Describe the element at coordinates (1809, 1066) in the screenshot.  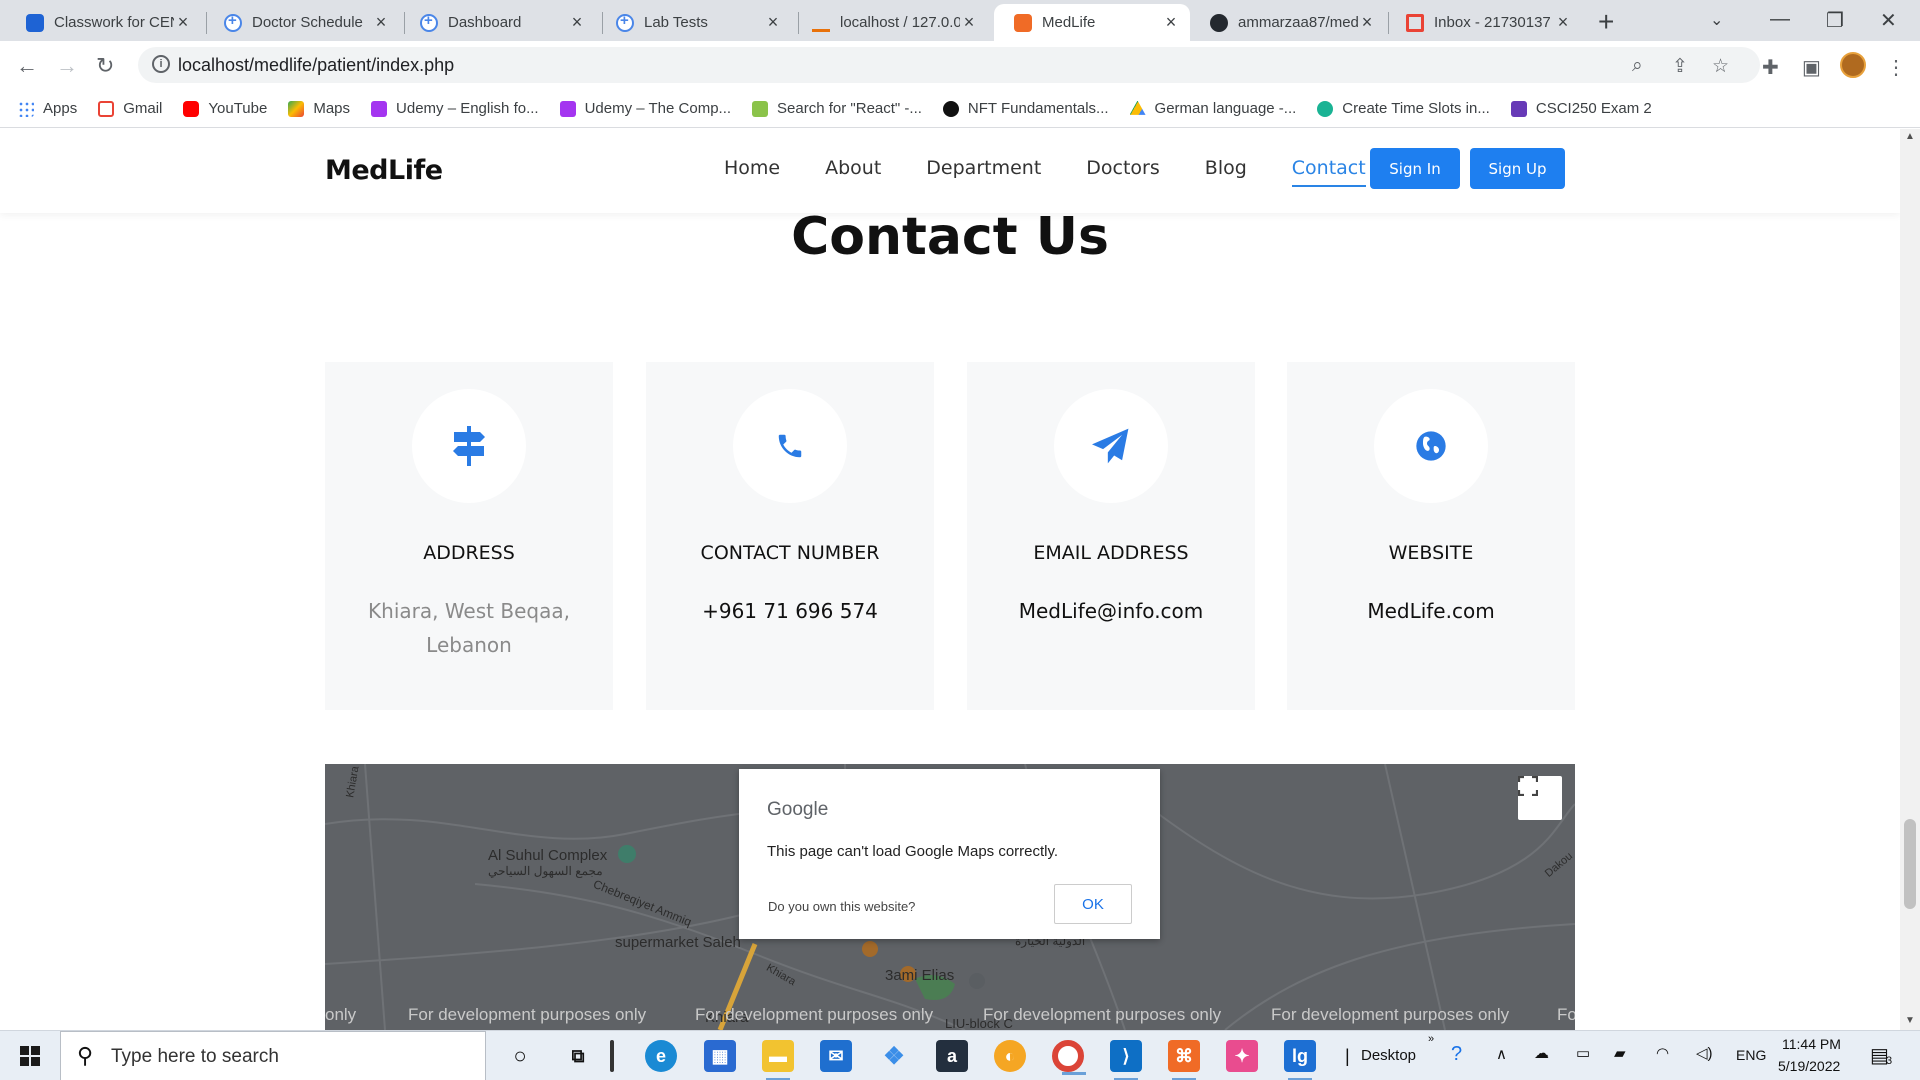
I see `clock-date: 5/19/2022` at that location.